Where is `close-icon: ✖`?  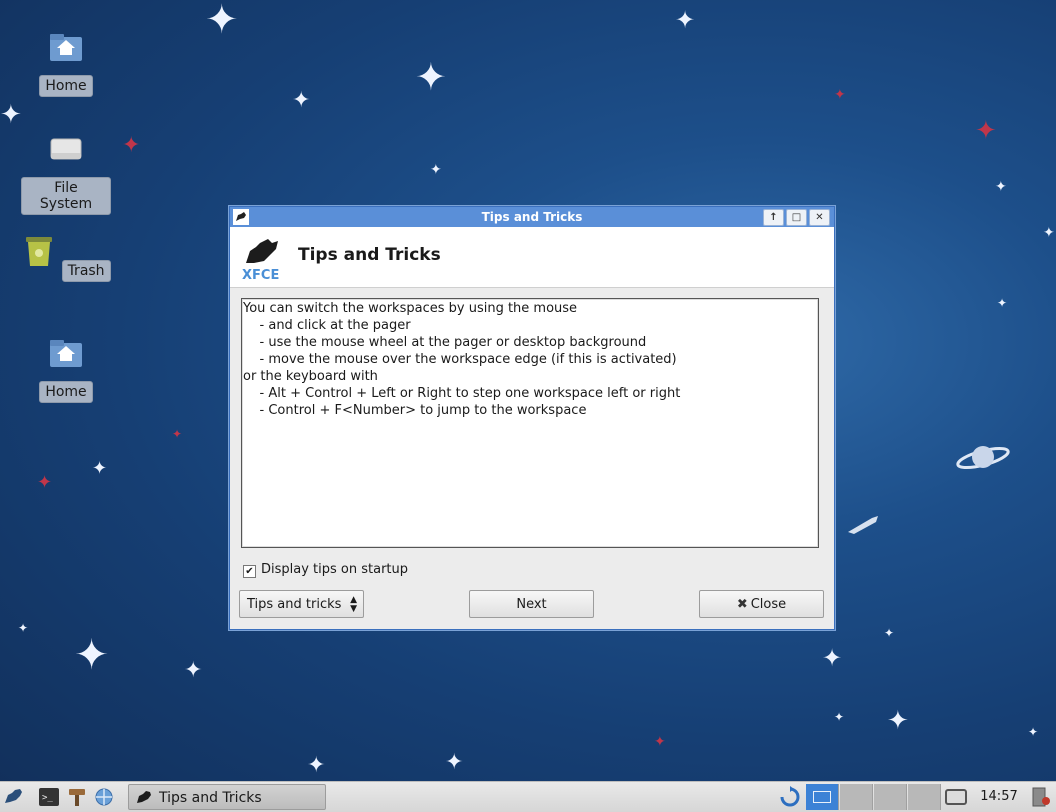 close-icon: ✖ is located at coordinates (742, 604).